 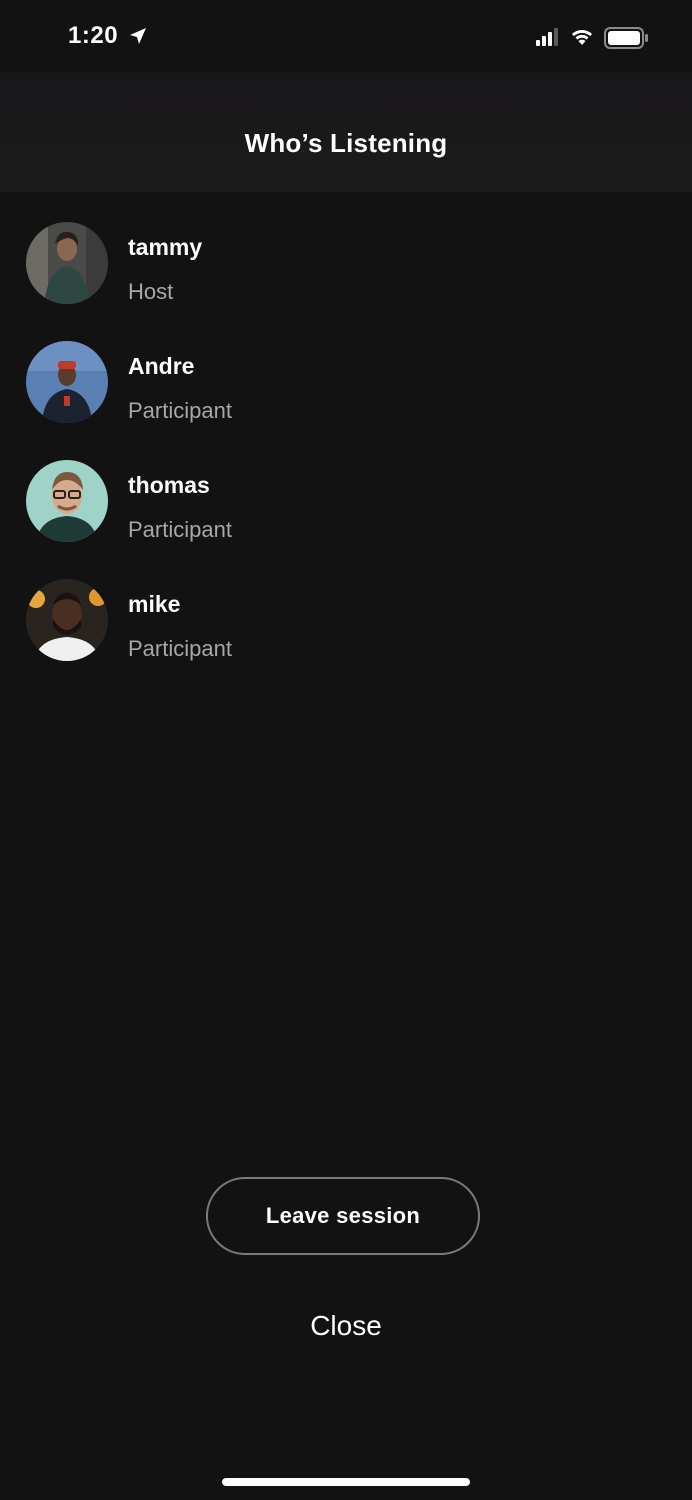 I want to click on battery-icon, so click(x=626, y=38).